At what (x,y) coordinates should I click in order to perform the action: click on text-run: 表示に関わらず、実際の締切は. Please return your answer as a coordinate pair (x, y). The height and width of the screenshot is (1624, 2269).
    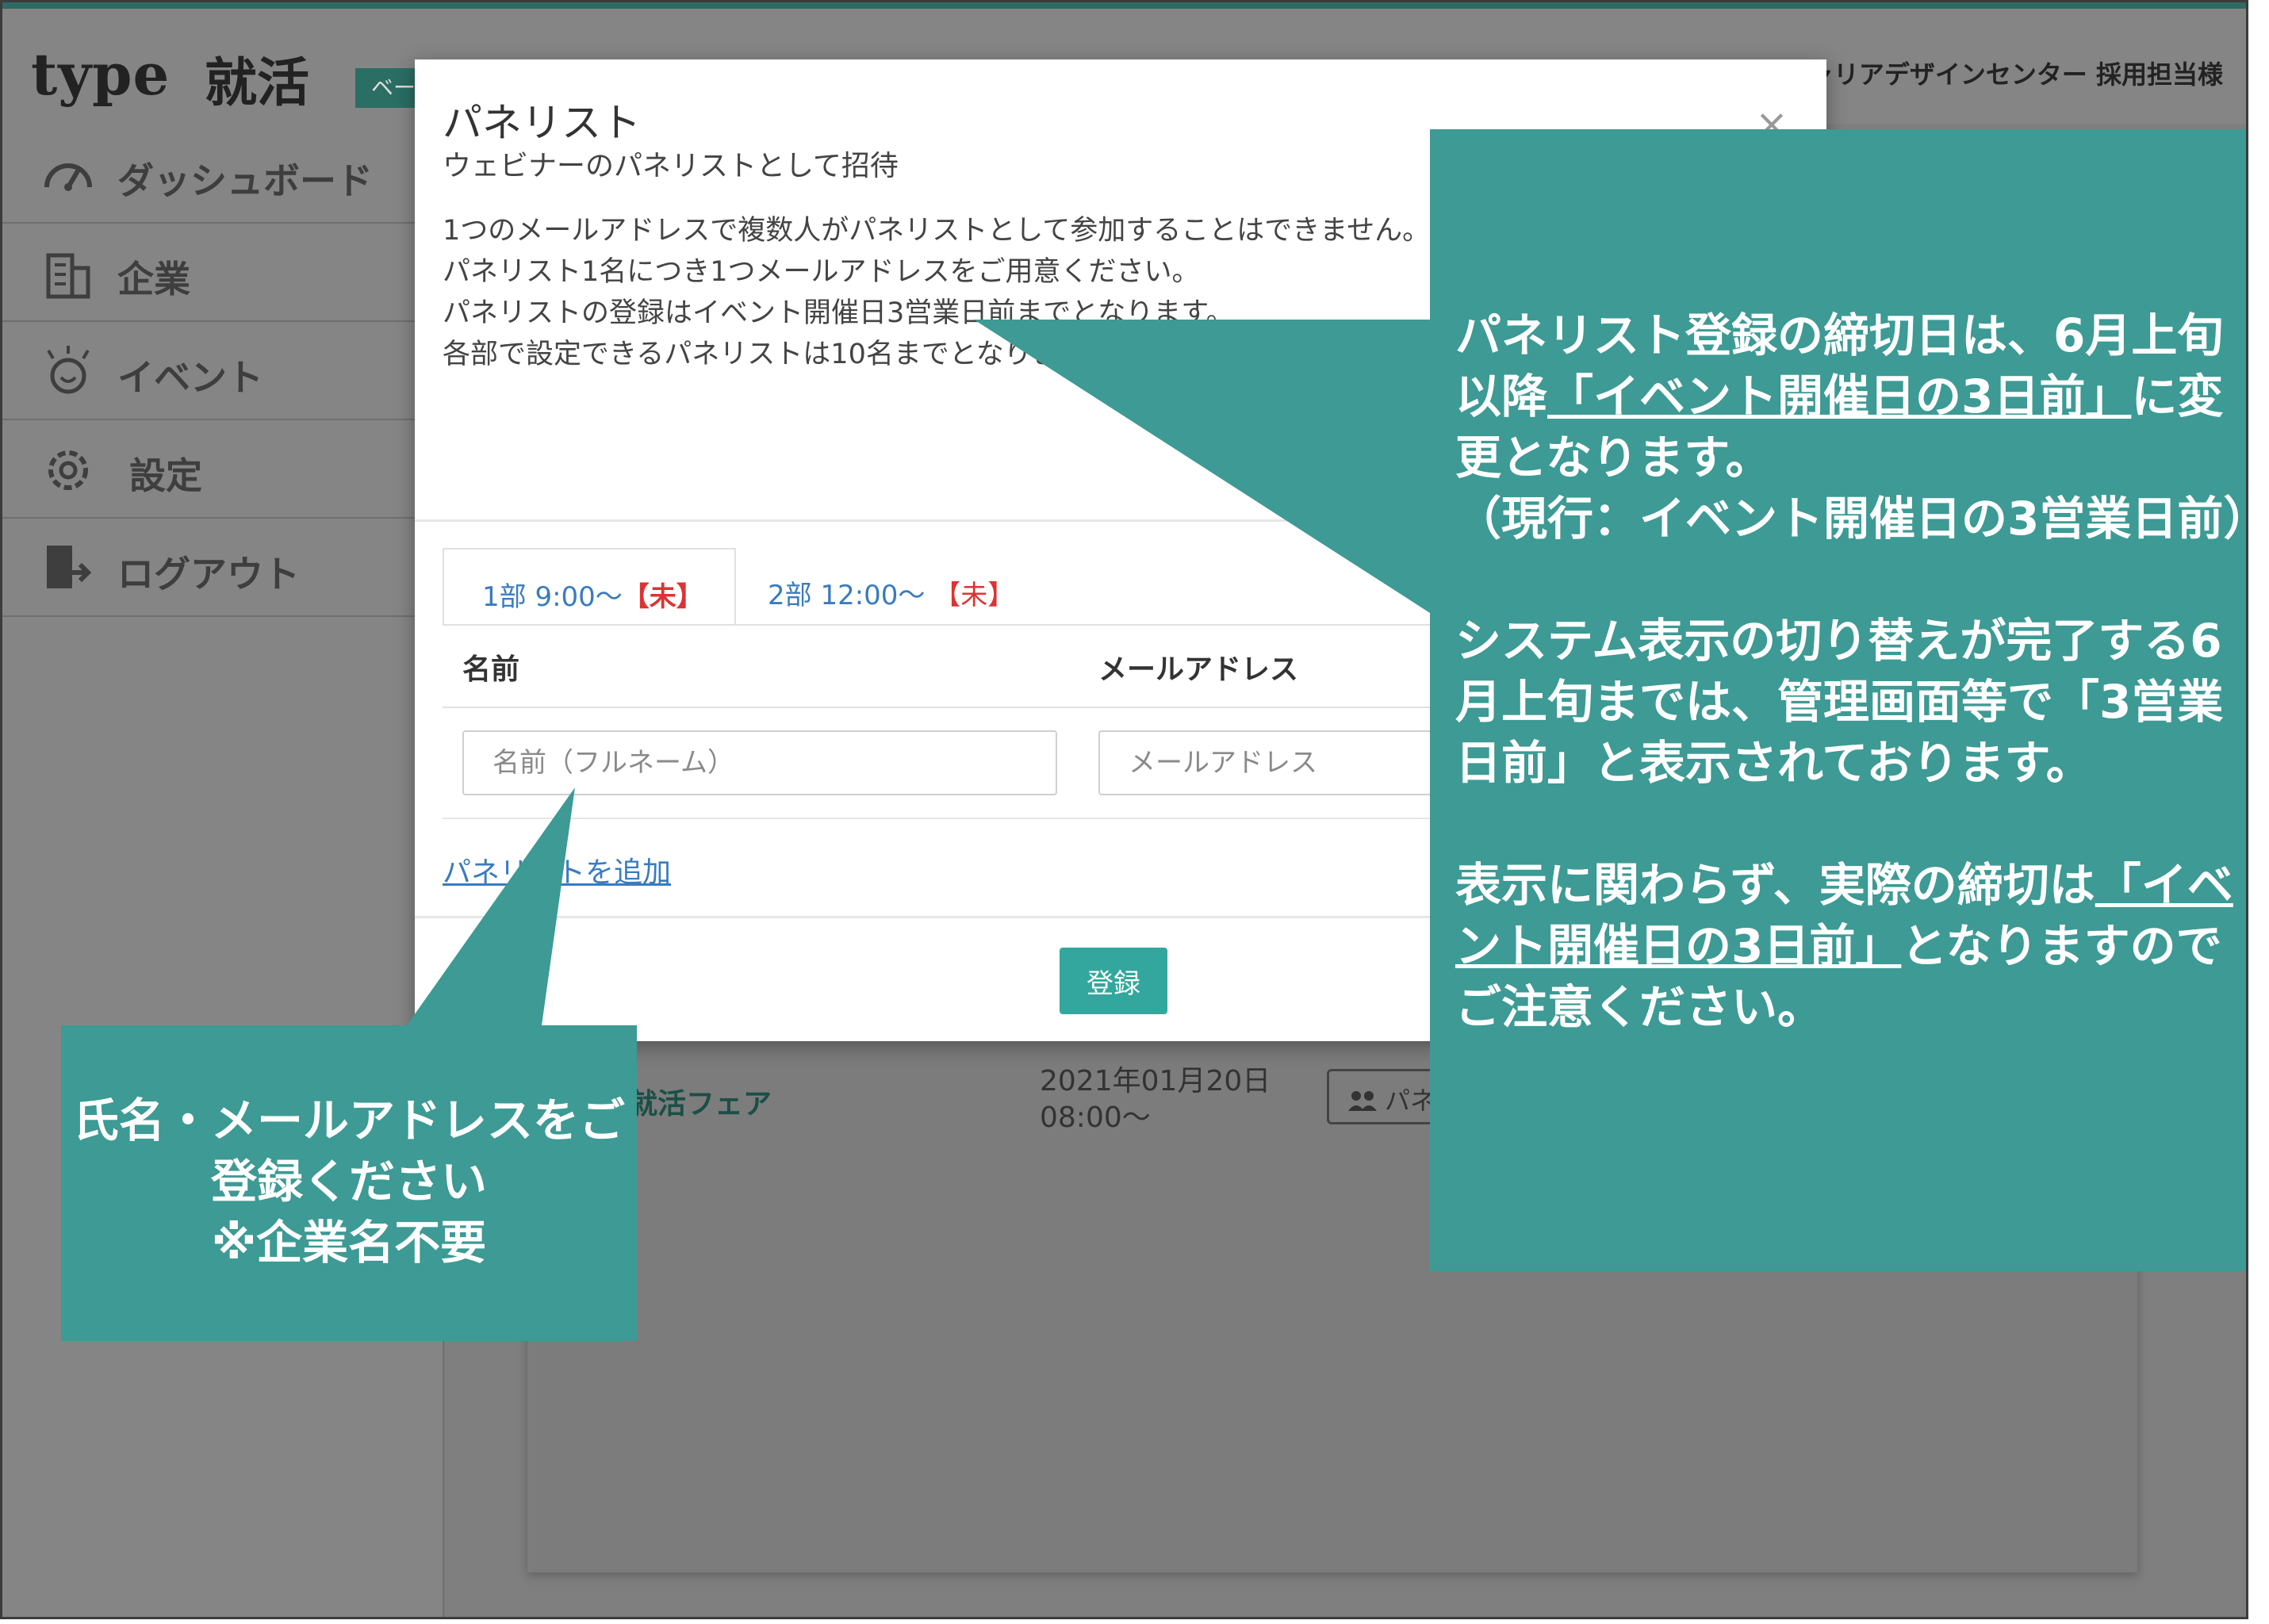
    Looking at the image, I should click on (1775, 885).